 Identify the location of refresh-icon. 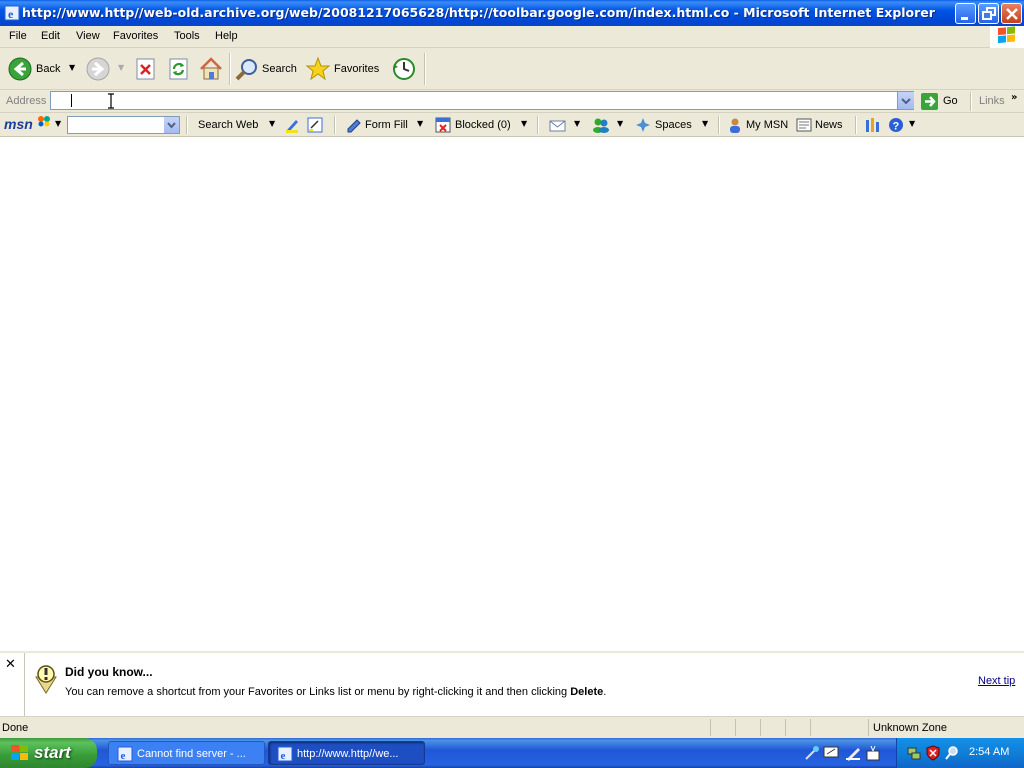
(178, 69).